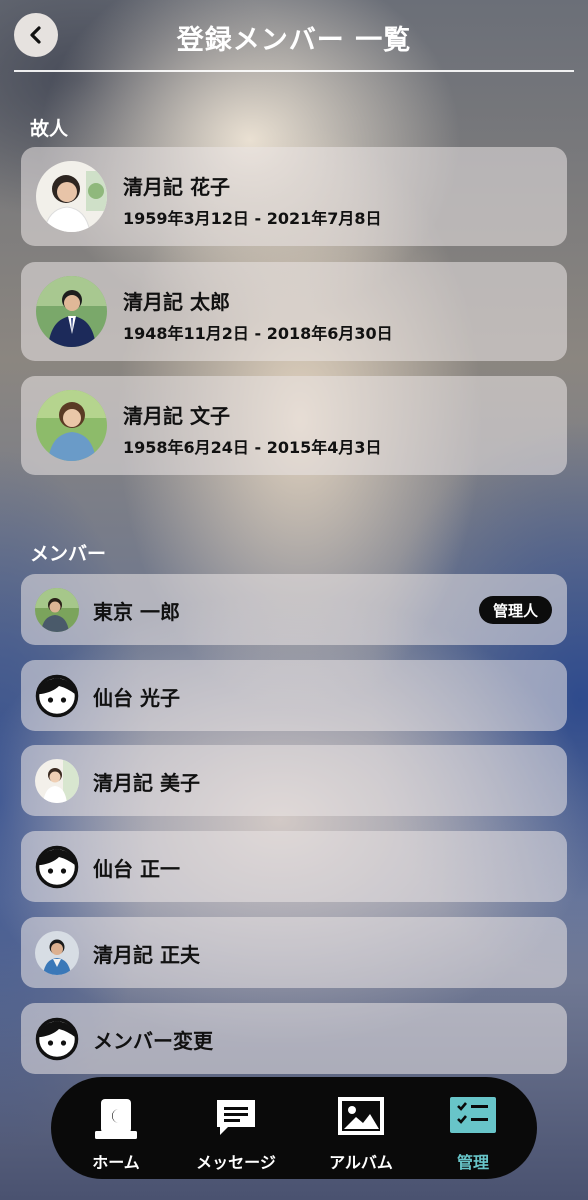 The image size is (588, 1200). What do you see at coordinates (252, 447) in the screenshot?
I see `deceased-dates: 1958年6月24日 - 2015年4月3日` at bounding box center [252, 447].